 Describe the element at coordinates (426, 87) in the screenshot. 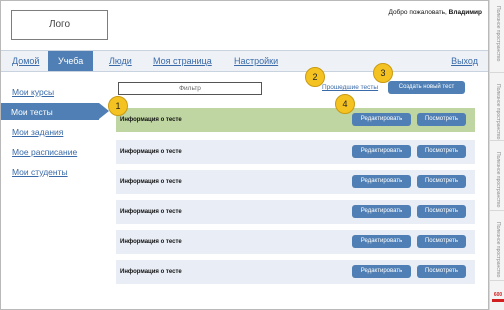

I see `create-test-button: Создать новый тест` at that location.